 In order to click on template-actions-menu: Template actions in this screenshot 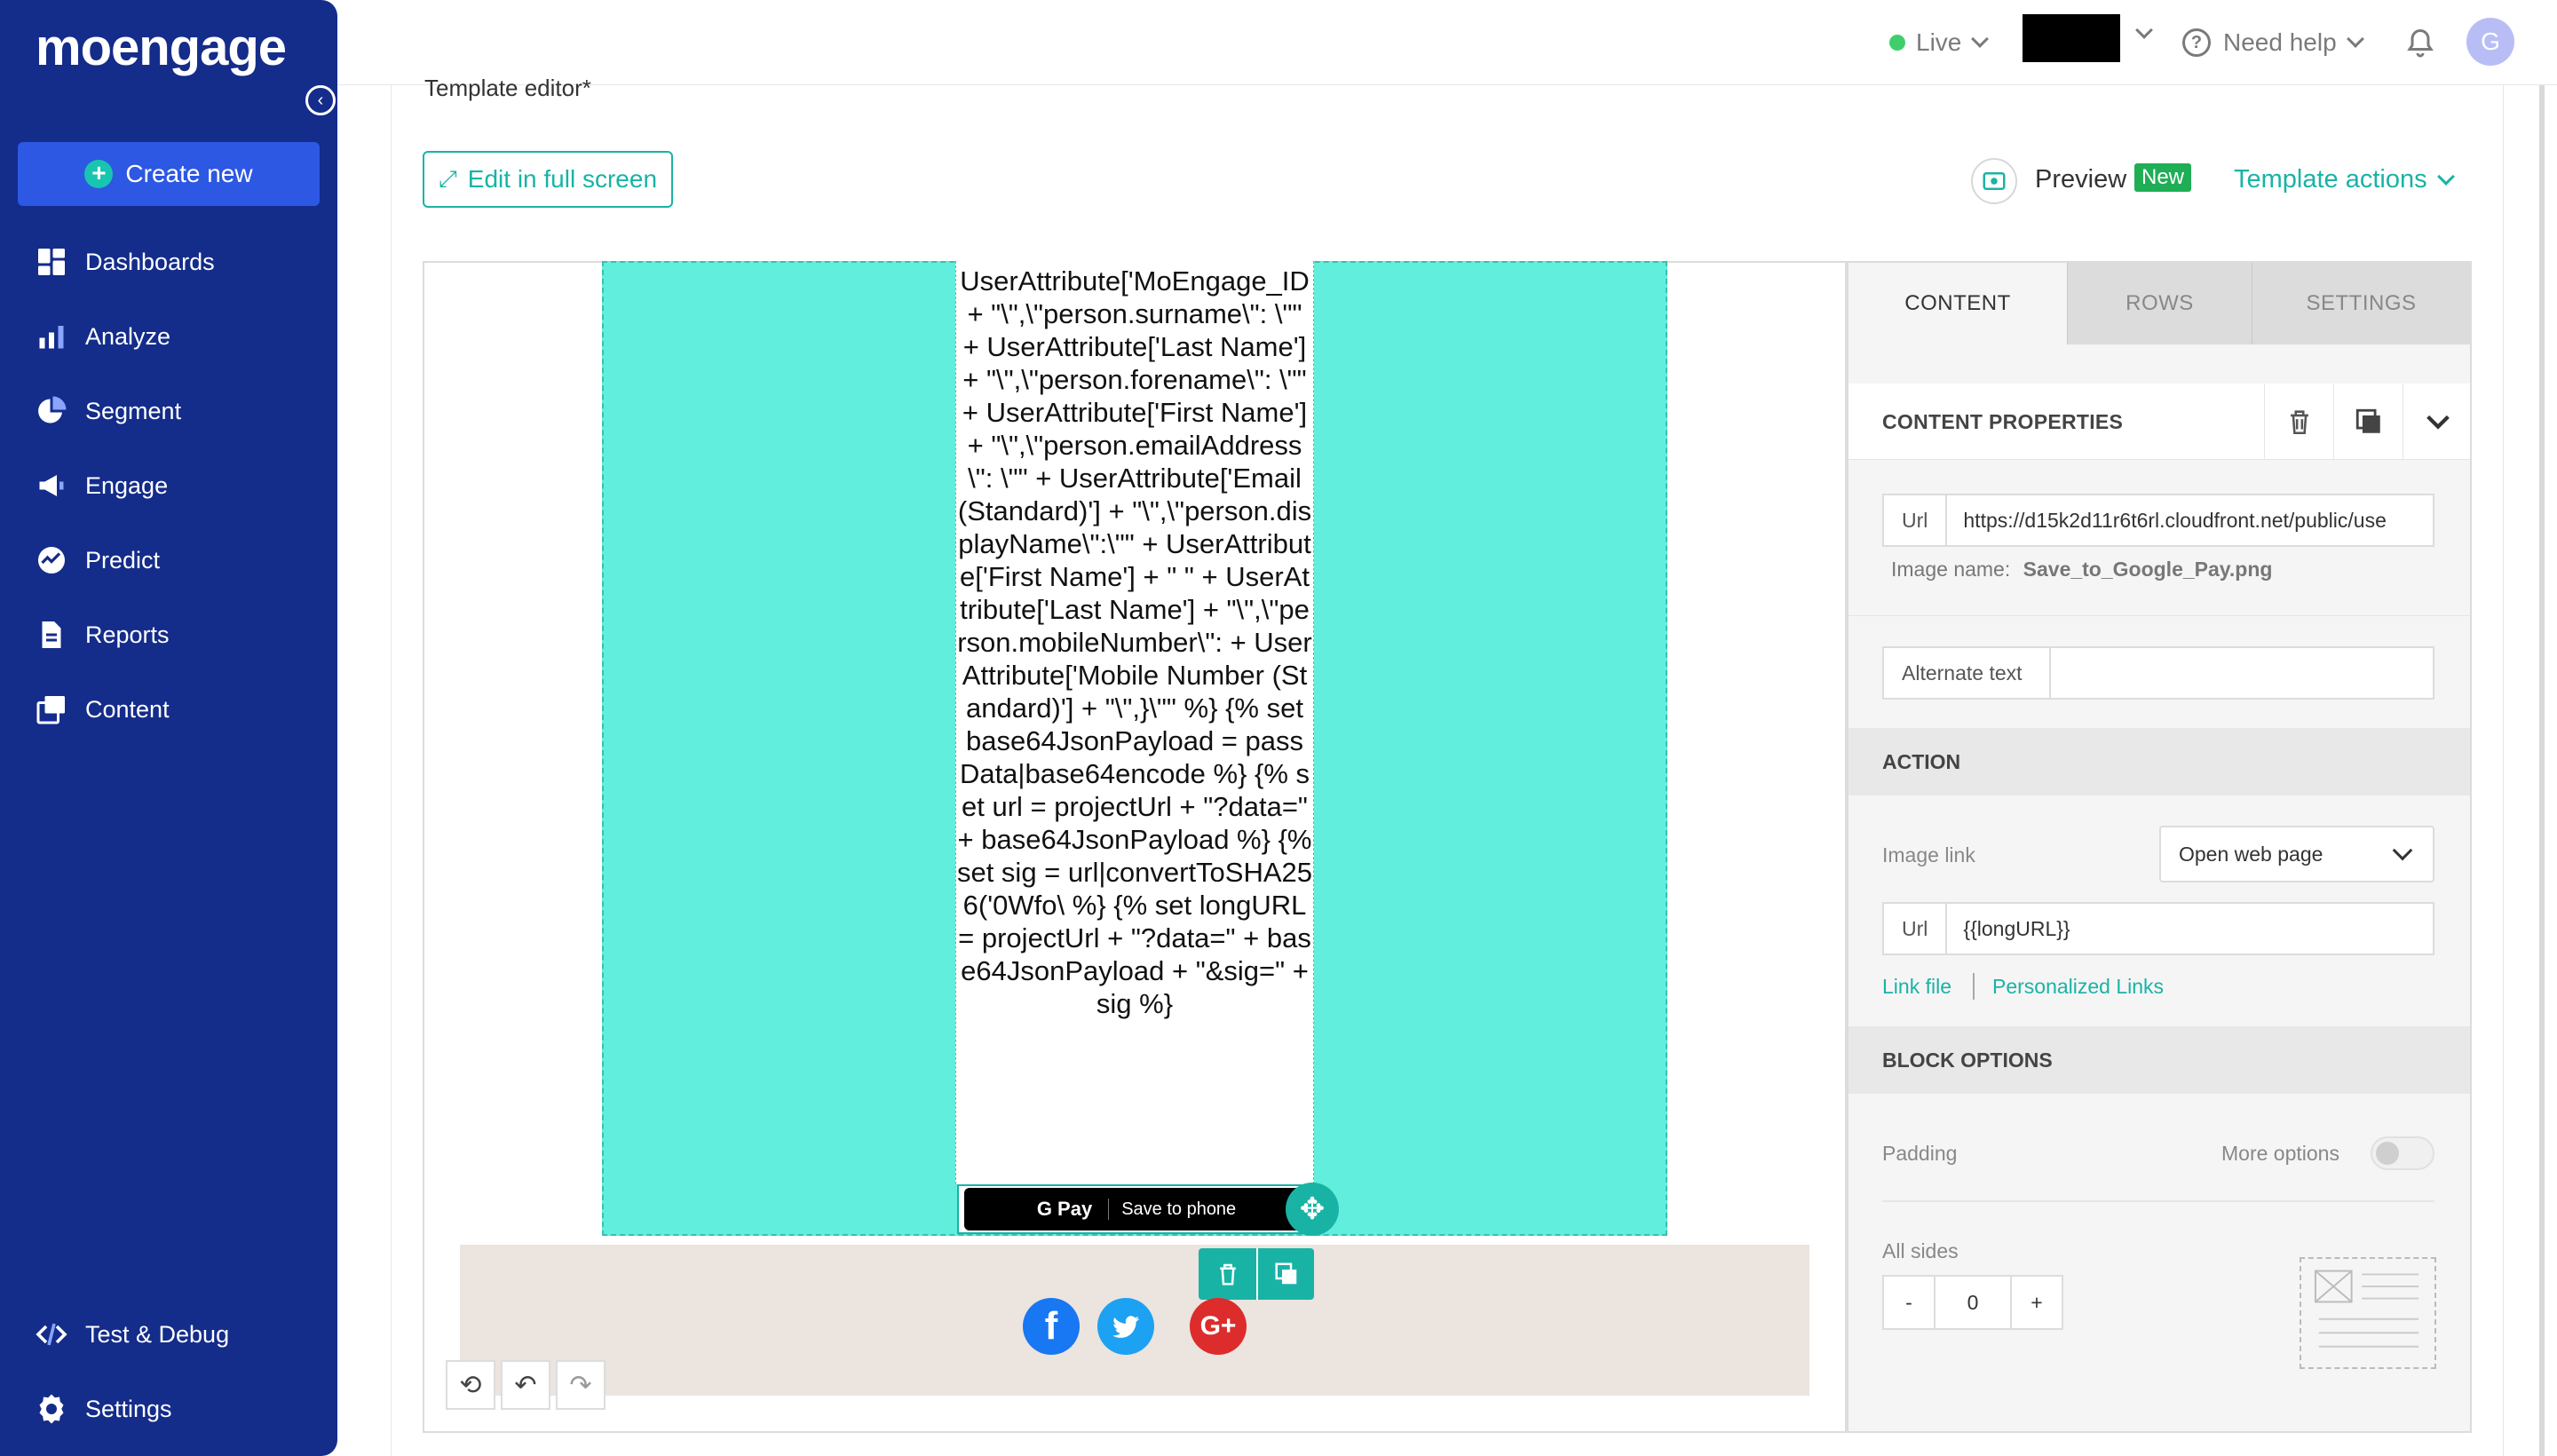, I will do `click(2344, 179)`.